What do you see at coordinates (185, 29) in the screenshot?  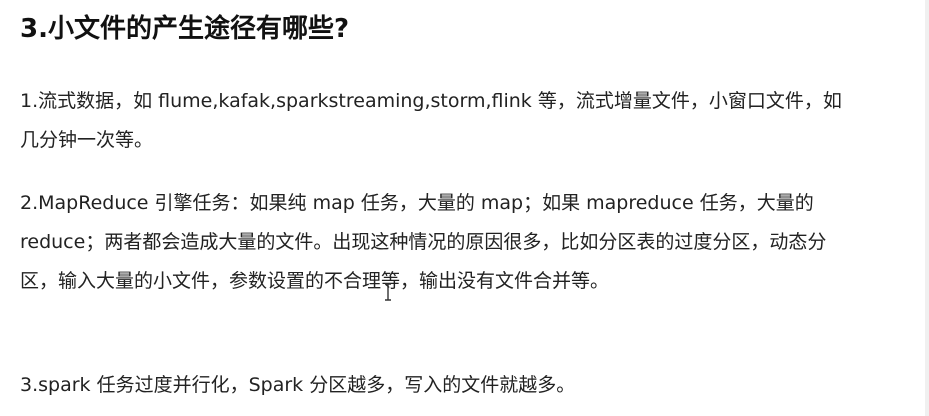 I see `section-heading: 3.小文件的产生途径有哪些?` at bounding box center [185, 29].